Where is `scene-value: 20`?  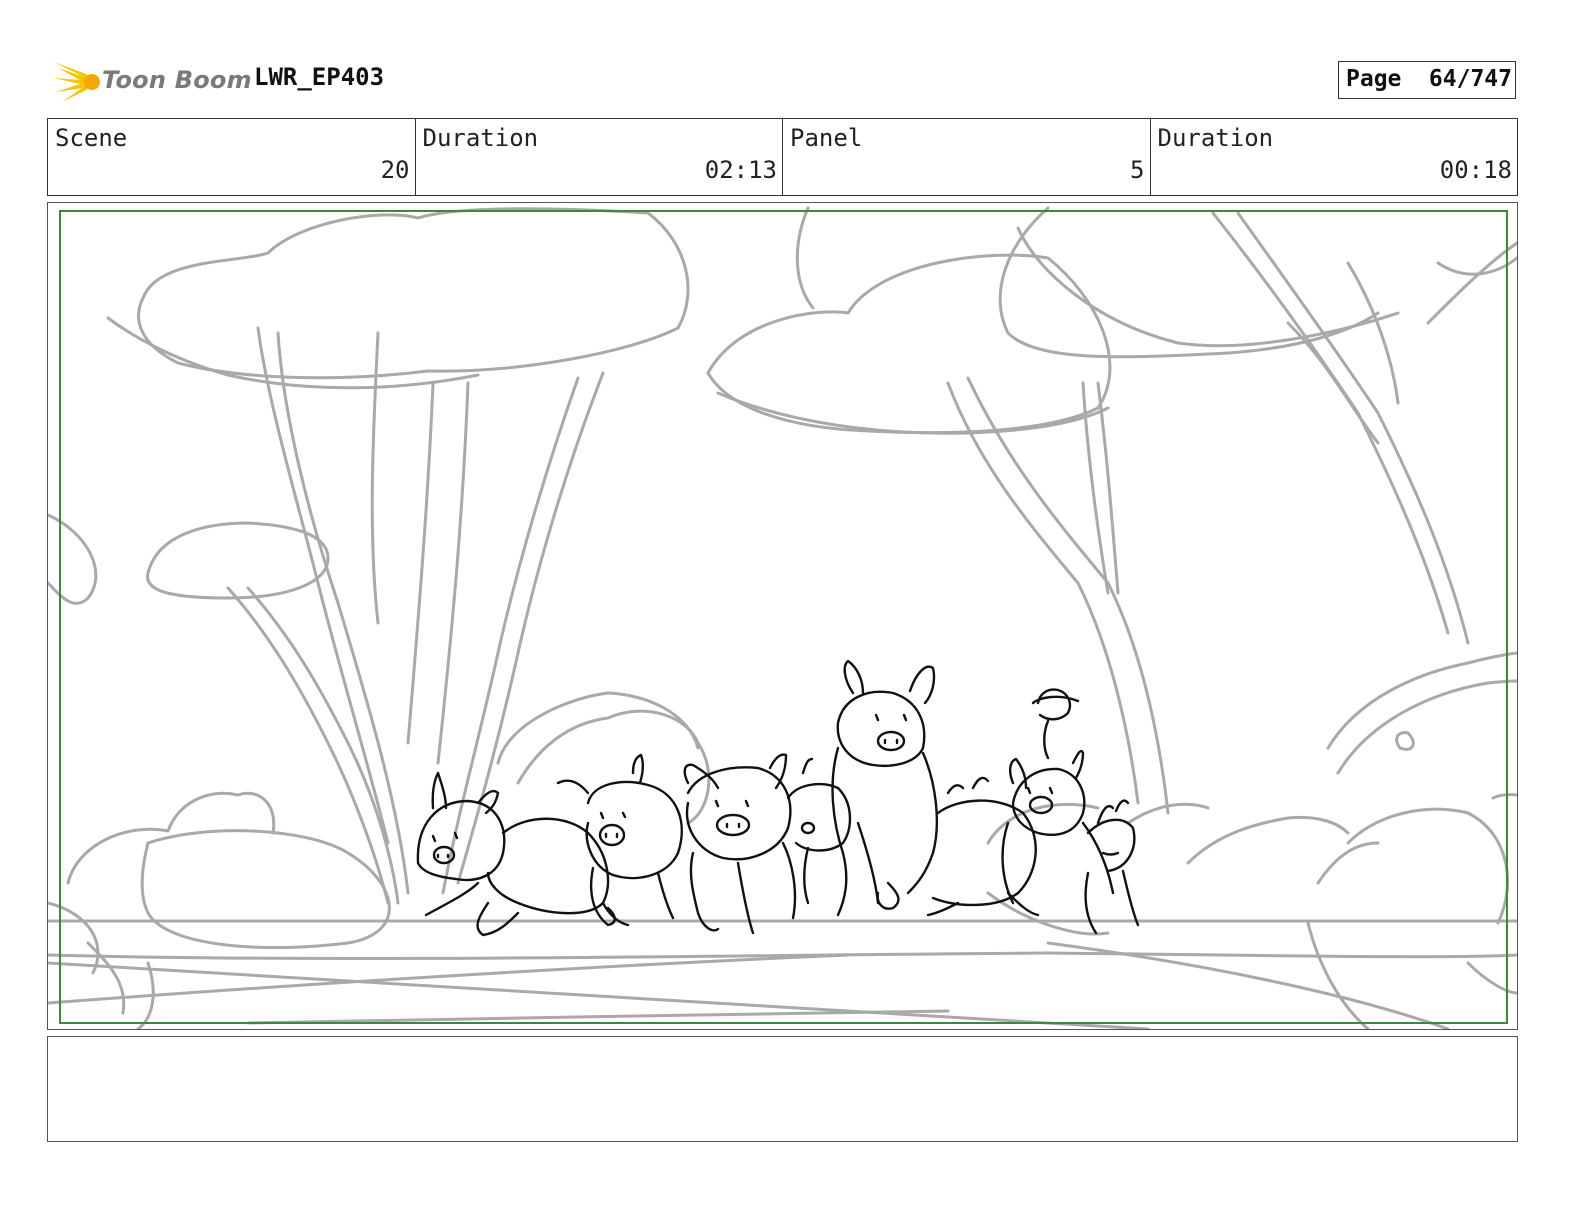 scene-value: 20 is located at coordinates (395, 170).